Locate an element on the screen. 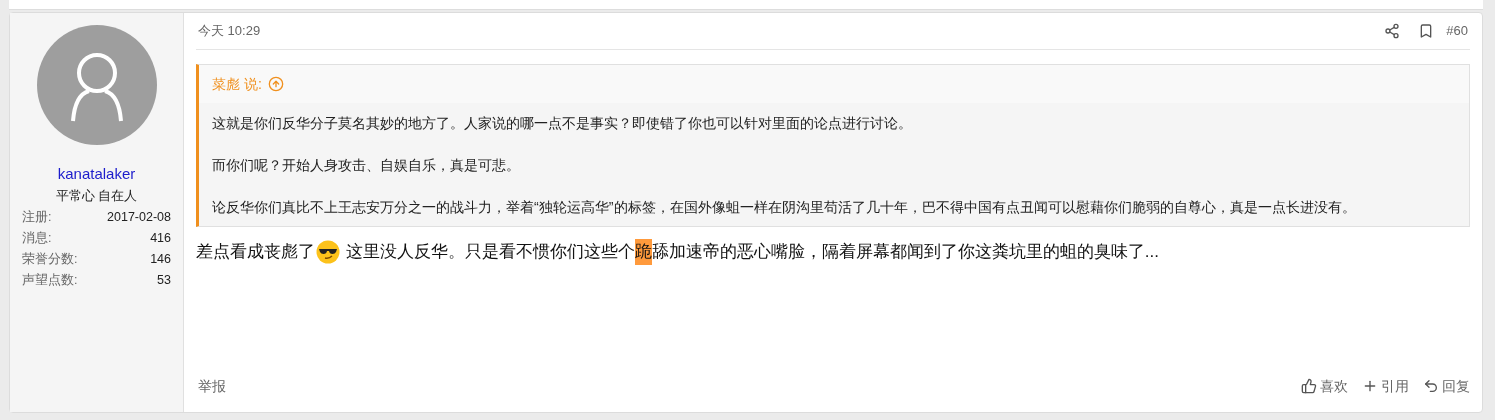  share-icon is located at coordinates (1392, 31).